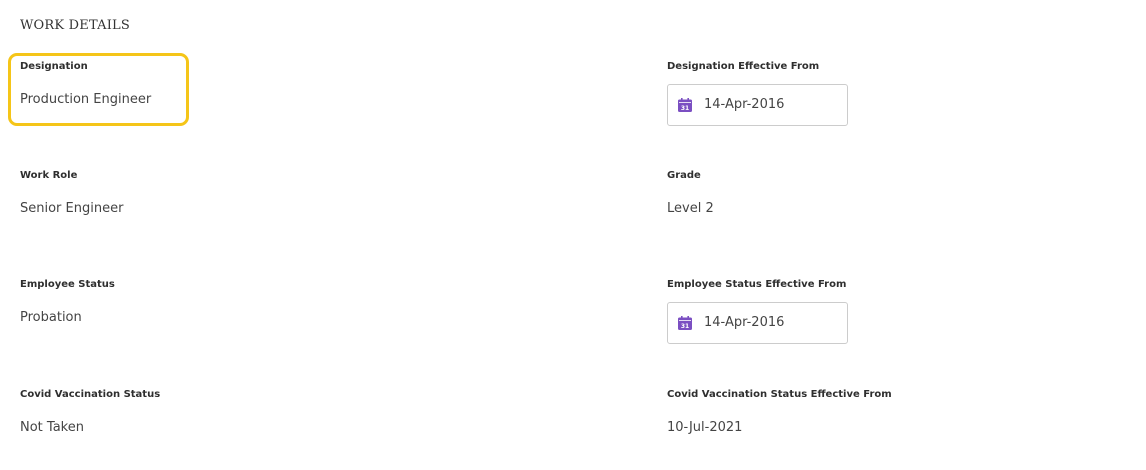  I want to click on designation-value-wrap: Production Engineer, so click(85, 99).